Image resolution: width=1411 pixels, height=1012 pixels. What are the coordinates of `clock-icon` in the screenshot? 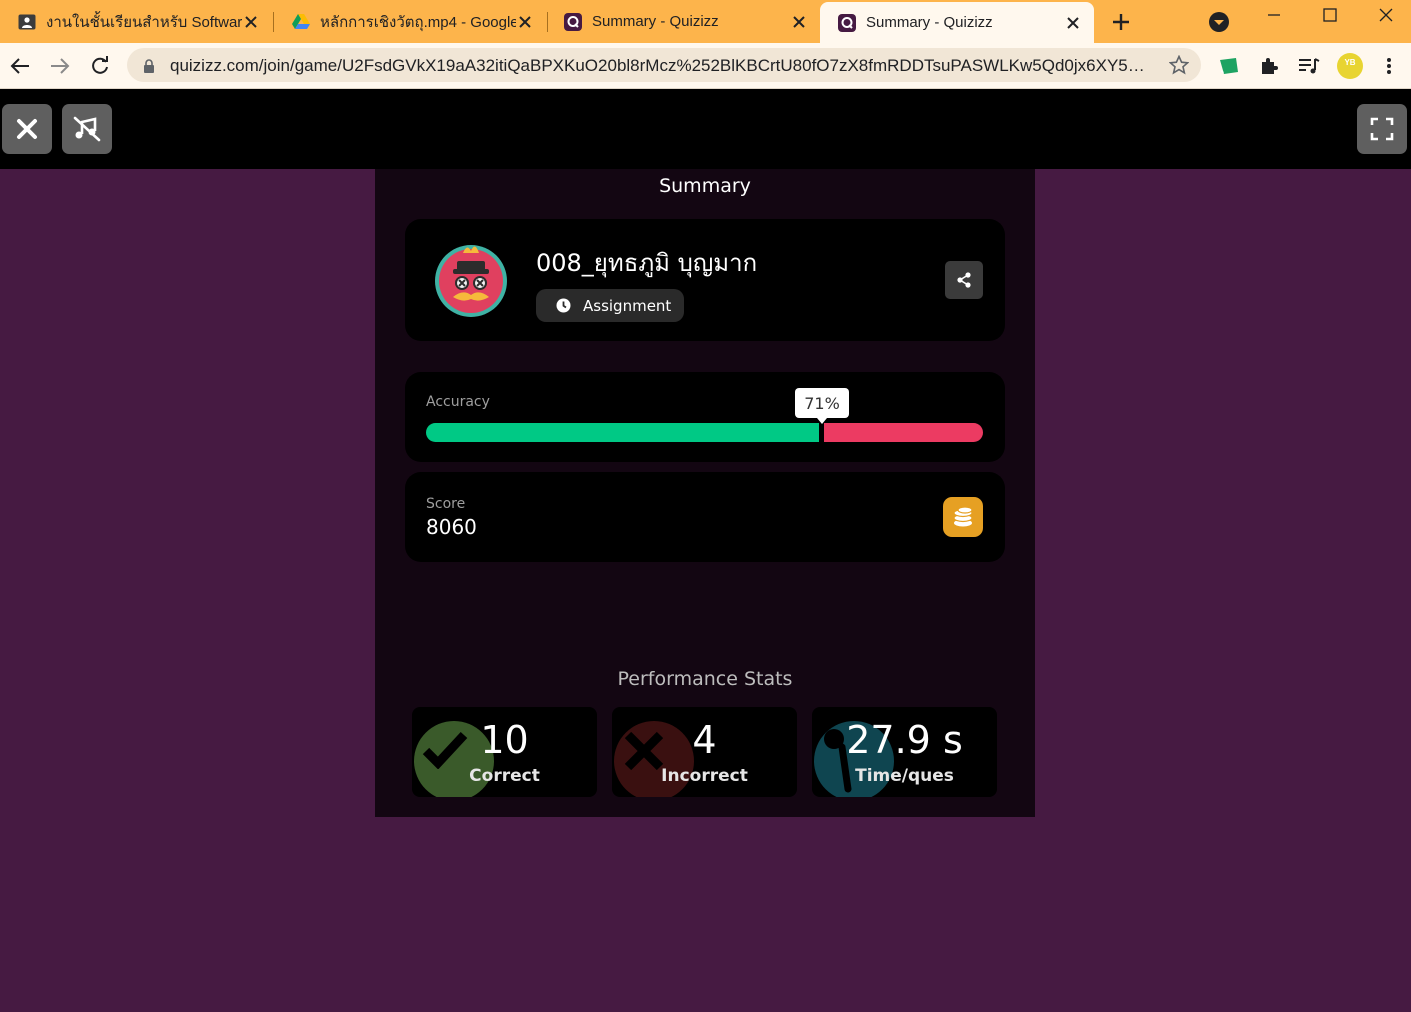 It's located at (563, 305).